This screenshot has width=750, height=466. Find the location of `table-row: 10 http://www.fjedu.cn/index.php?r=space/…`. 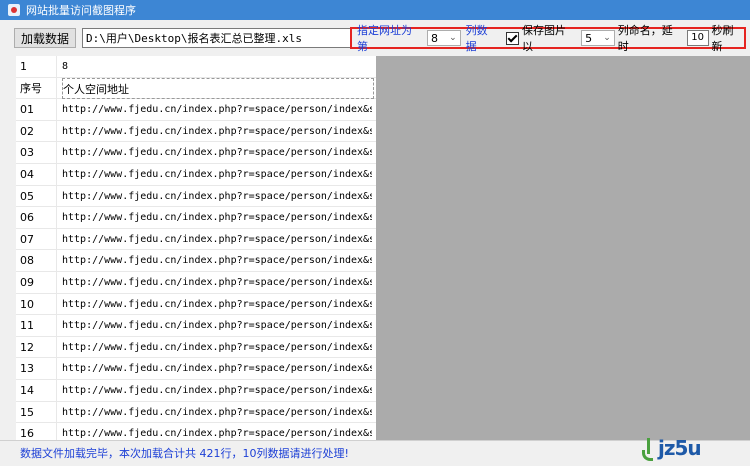

table-row: 10 http://www.fjedu.cn/index.php?r=space/… is located at coordinates (196, 305).